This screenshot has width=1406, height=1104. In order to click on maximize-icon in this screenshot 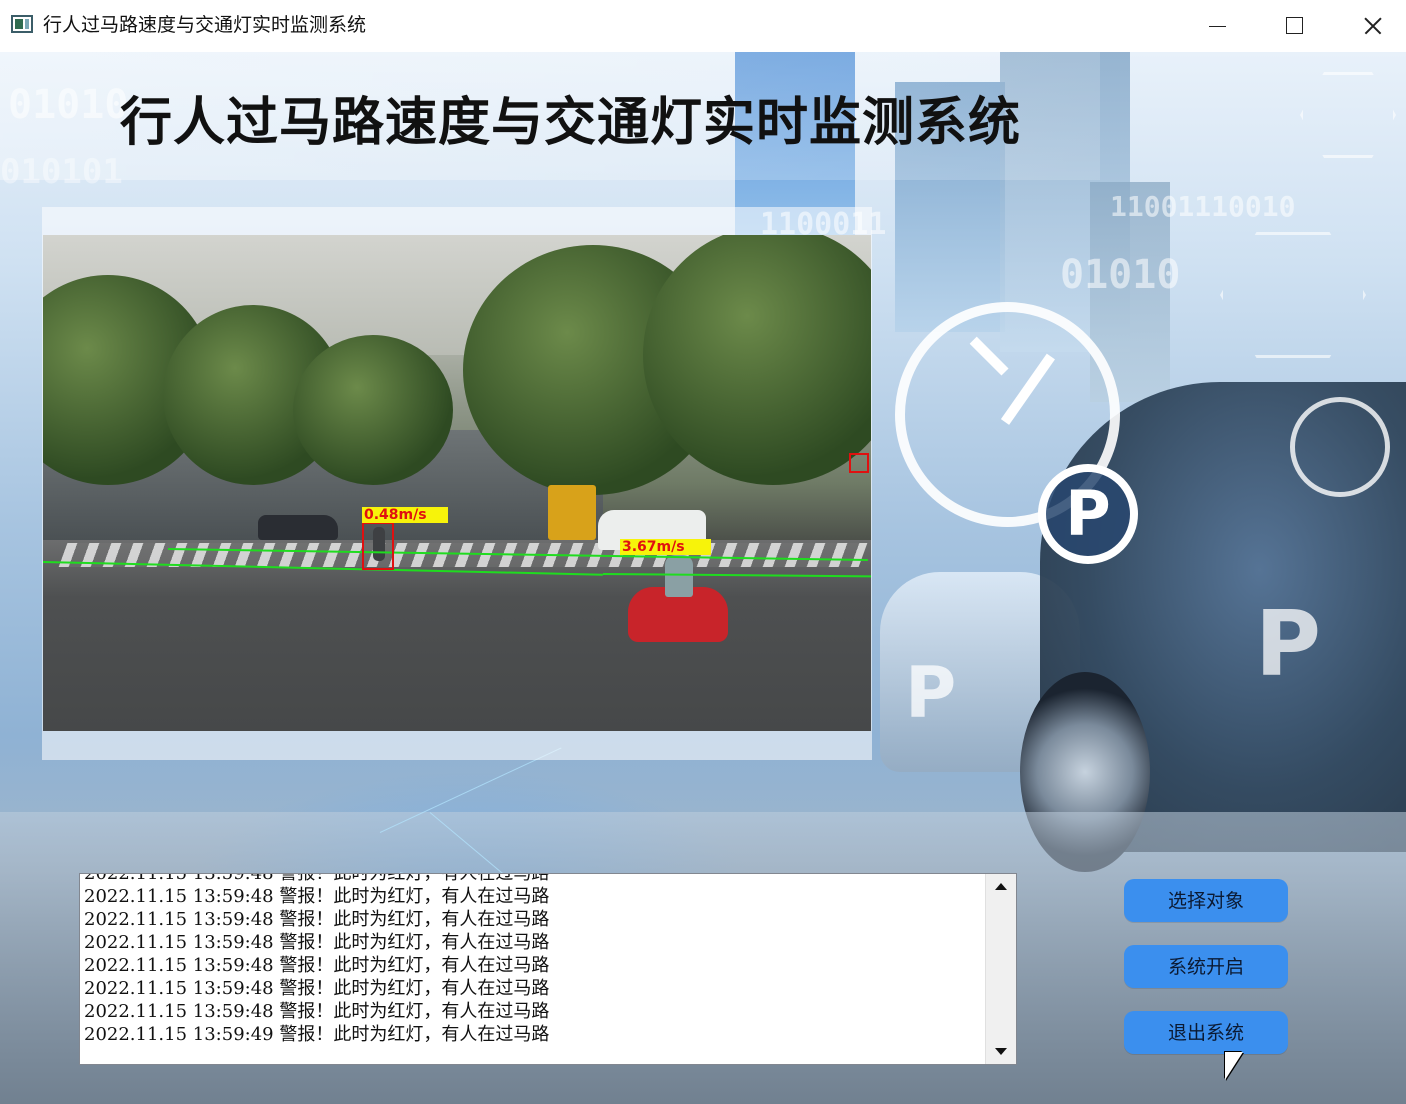, I will do `click(1295, 26)`.